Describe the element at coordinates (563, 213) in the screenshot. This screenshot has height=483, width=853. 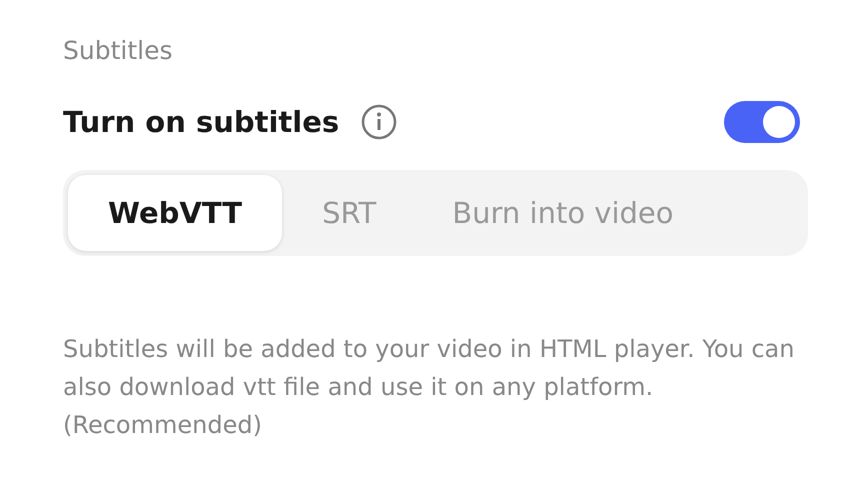
I see `format-tab: Burn into video` at that location.